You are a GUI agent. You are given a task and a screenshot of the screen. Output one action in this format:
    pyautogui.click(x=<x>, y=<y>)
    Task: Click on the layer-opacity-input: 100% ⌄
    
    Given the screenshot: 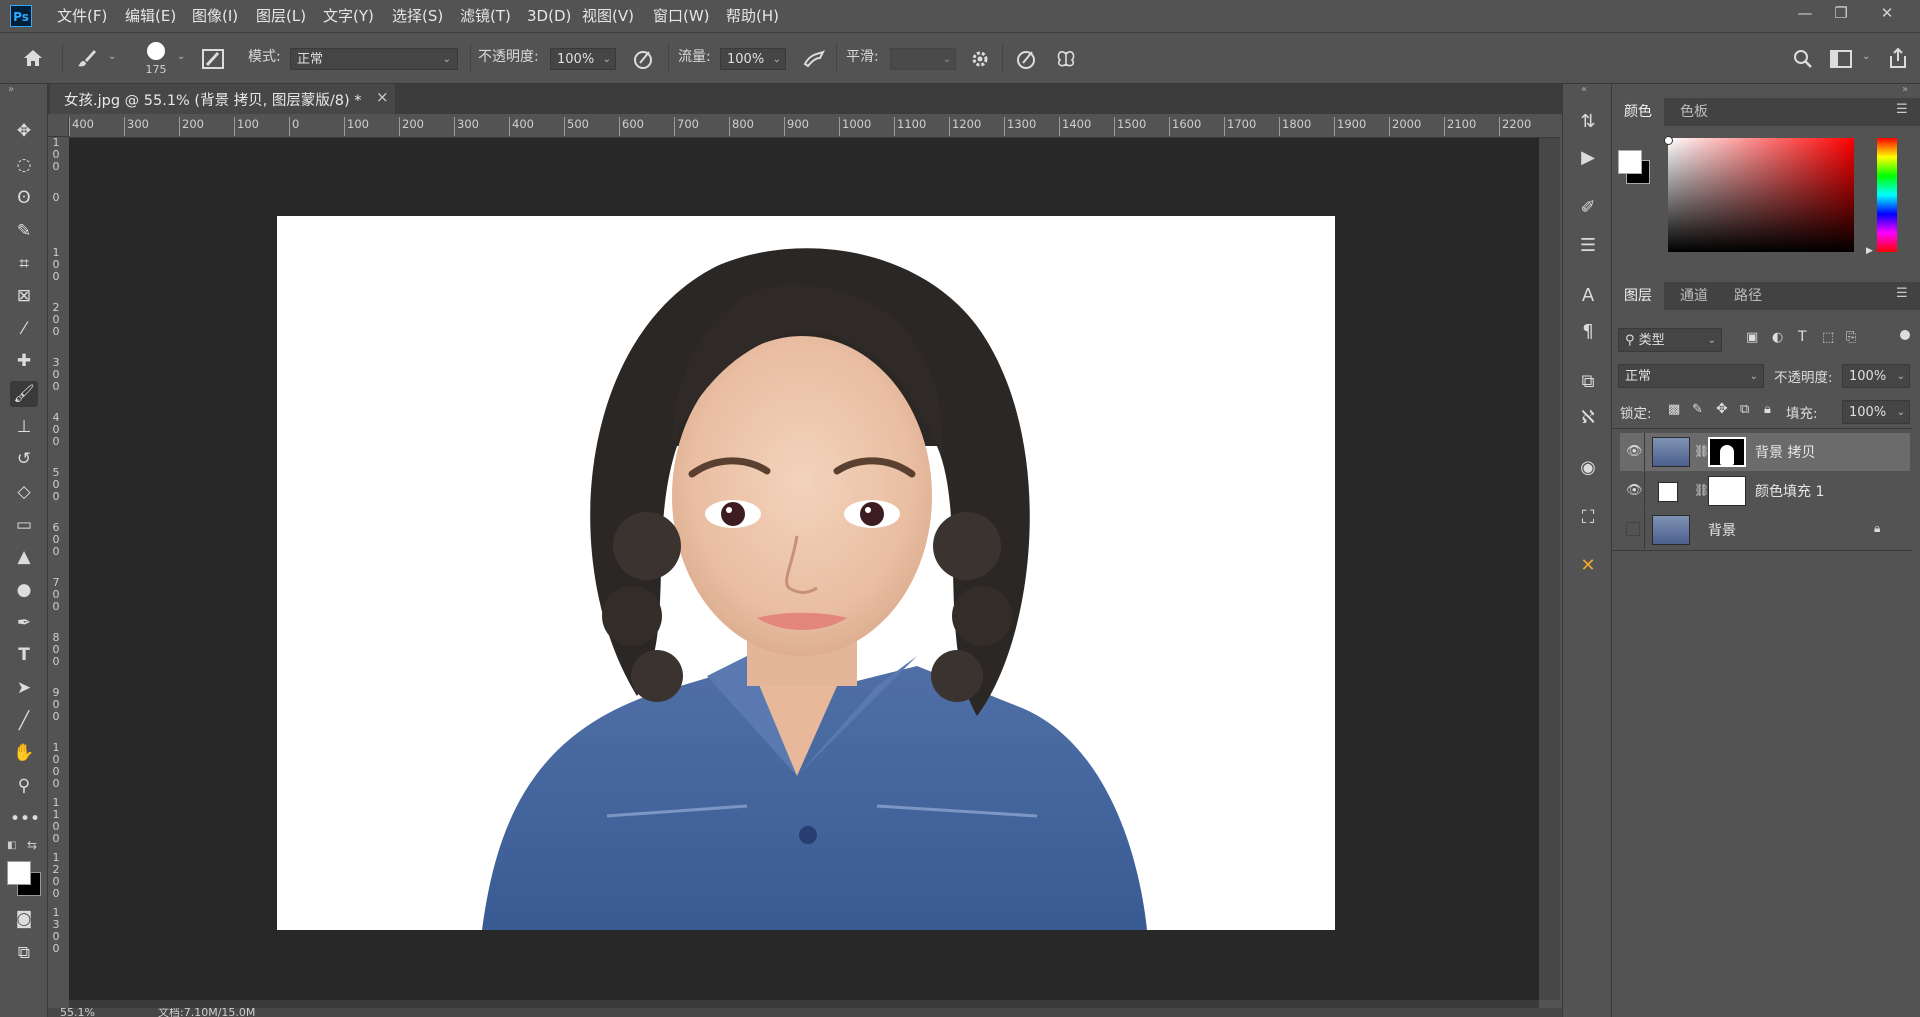 What is the action you would take?
    pyautogui.click(x=1876, y=376)
    